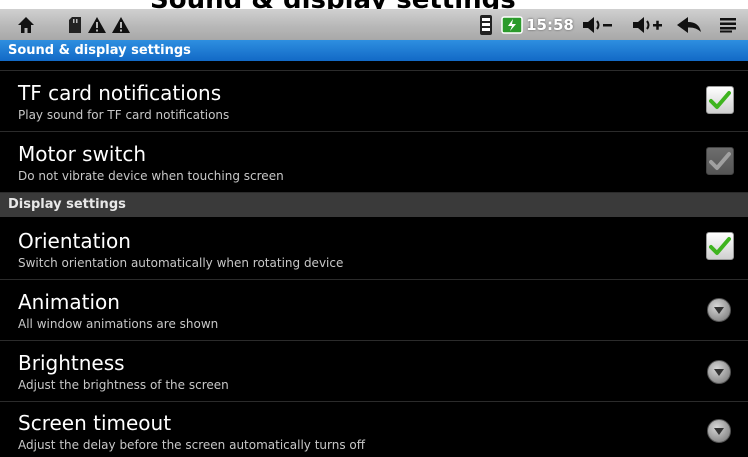  I want to click on setting-title: Brightness, so click(71, 363).